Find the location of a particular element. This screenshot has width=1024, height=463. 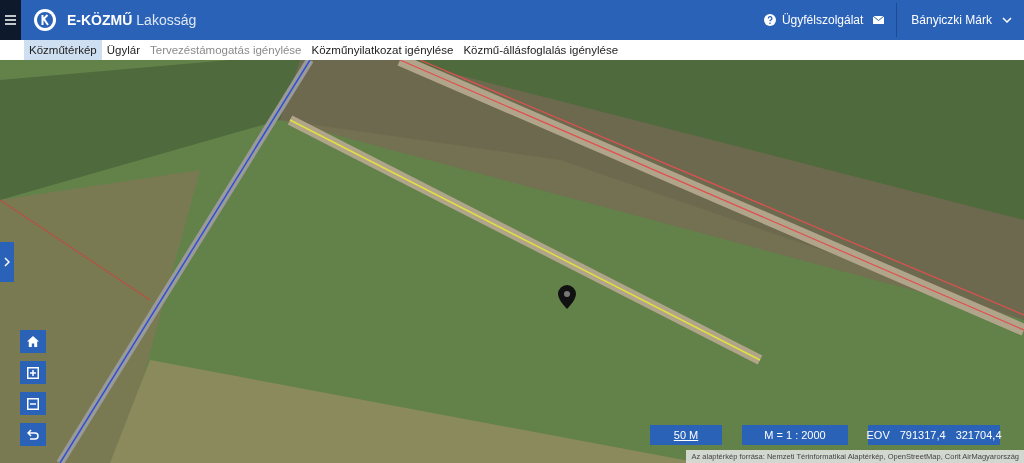

nav-tab: Ügylár is located at coordinates (123, 50).